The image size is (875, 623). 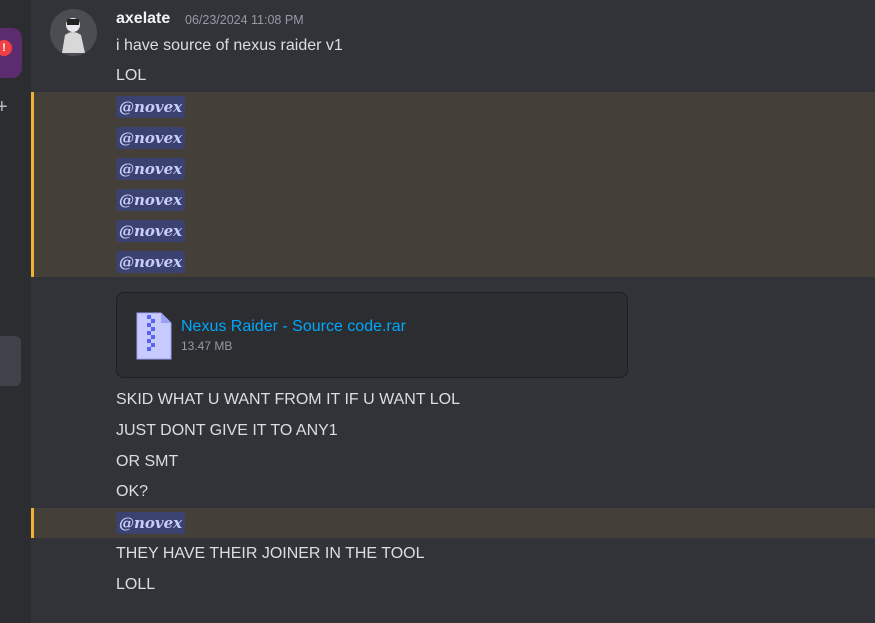 I want to click on message-line: THEY HAVE THEIR JOINER IN THE TOOL, so click(x=270, y=553).